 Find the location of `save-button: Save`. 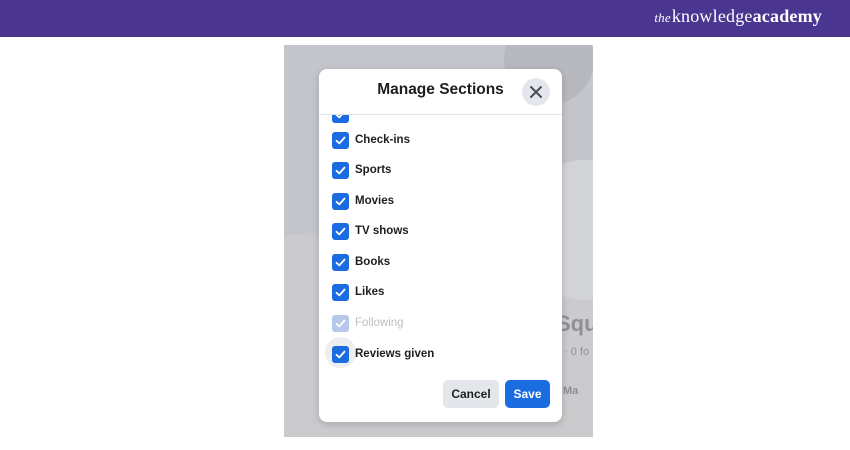

save-button: Save is located at coordinates (527, 394).